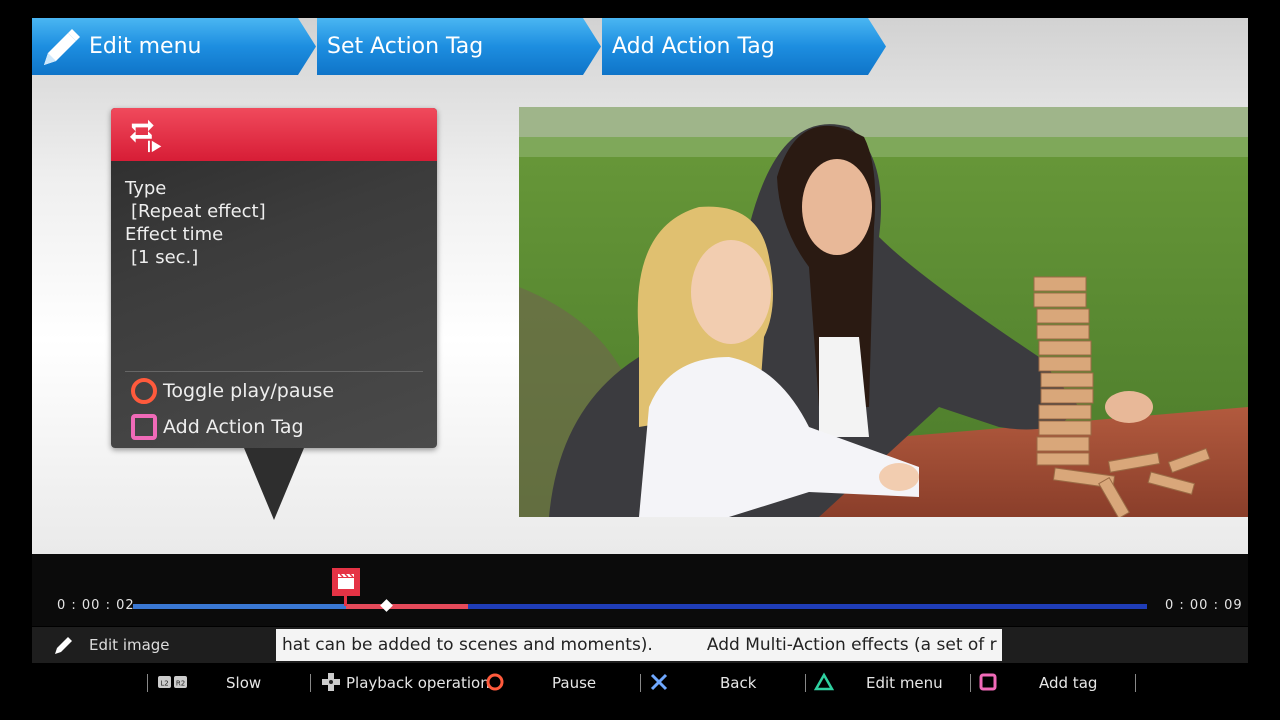  I want to click on action-tag-range, so click(406, 606).